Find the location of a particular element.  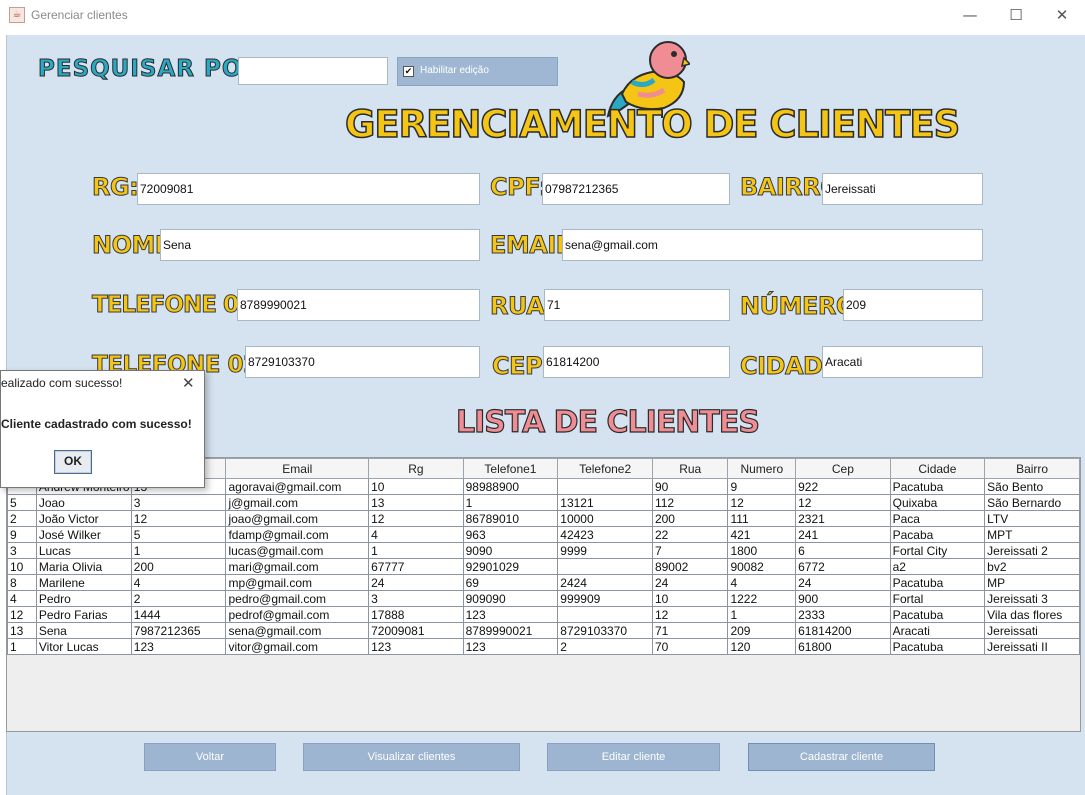

editar-cliente-button: Editar cliente is located at coordinates (633, 757).